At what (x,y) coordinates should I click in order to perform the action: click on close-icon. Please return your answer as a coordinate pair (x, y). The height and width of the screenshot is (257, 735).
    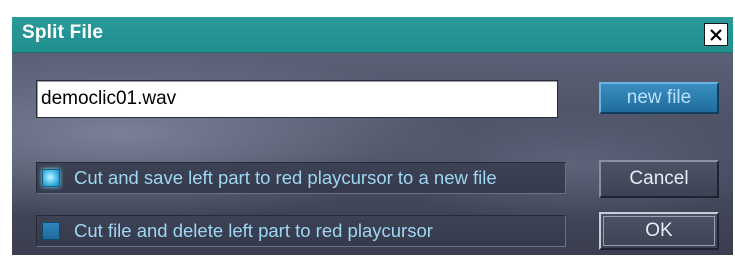
    Looking at the image, I should click on (716, 34).